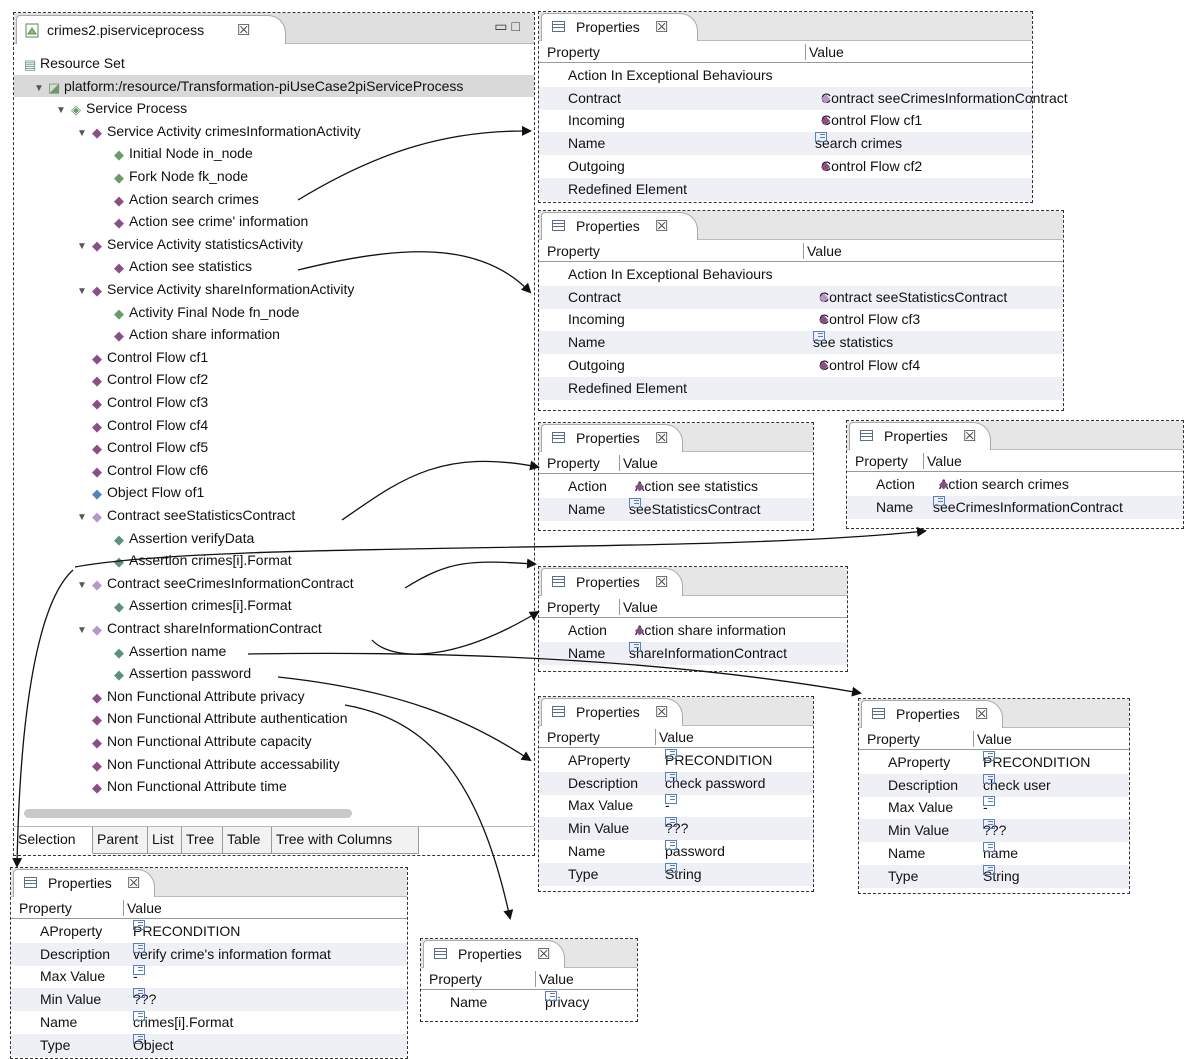 This screenshot has width=1184, height=1059. I want to click on tree-item: ◆ Non Functional Attribute time, so click(182, 786).